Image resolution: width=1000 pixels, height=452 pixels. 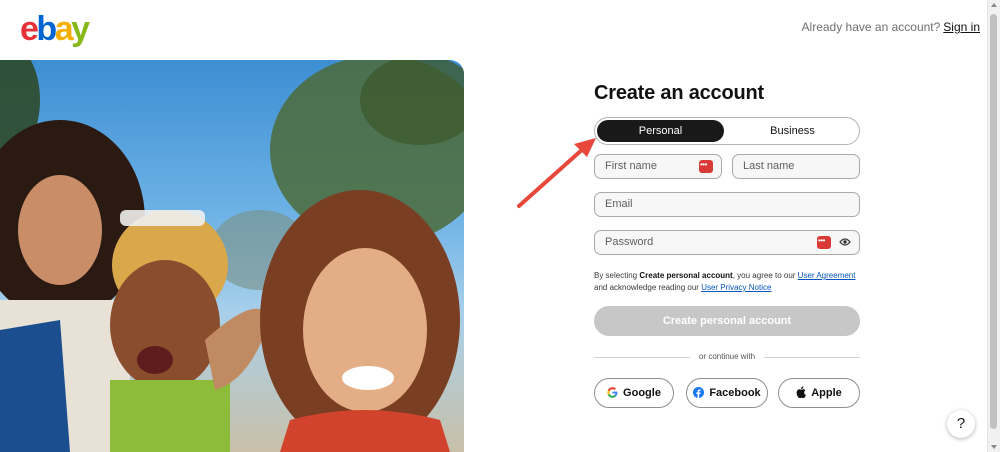 I want to click on legal-bold: Create personal account, so click(x=686, y=275).